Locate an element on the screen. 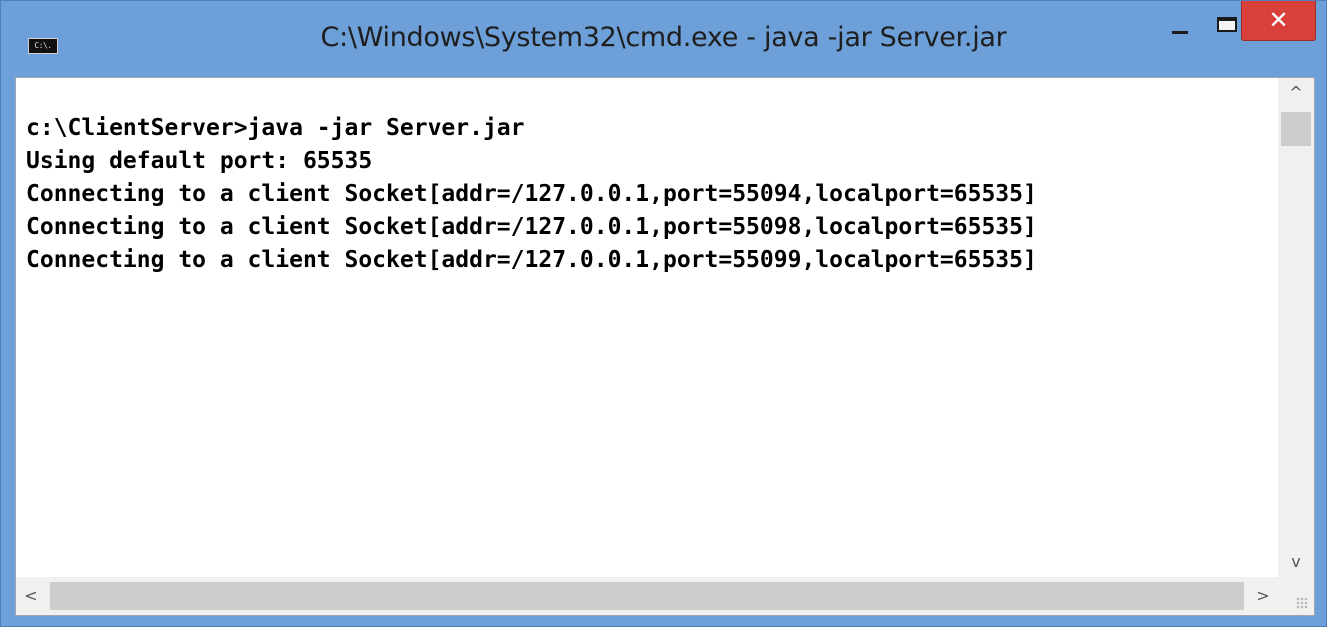 The image size is (1327, 627). scroll-down-icon: v is located at coordinates (1296, 562).